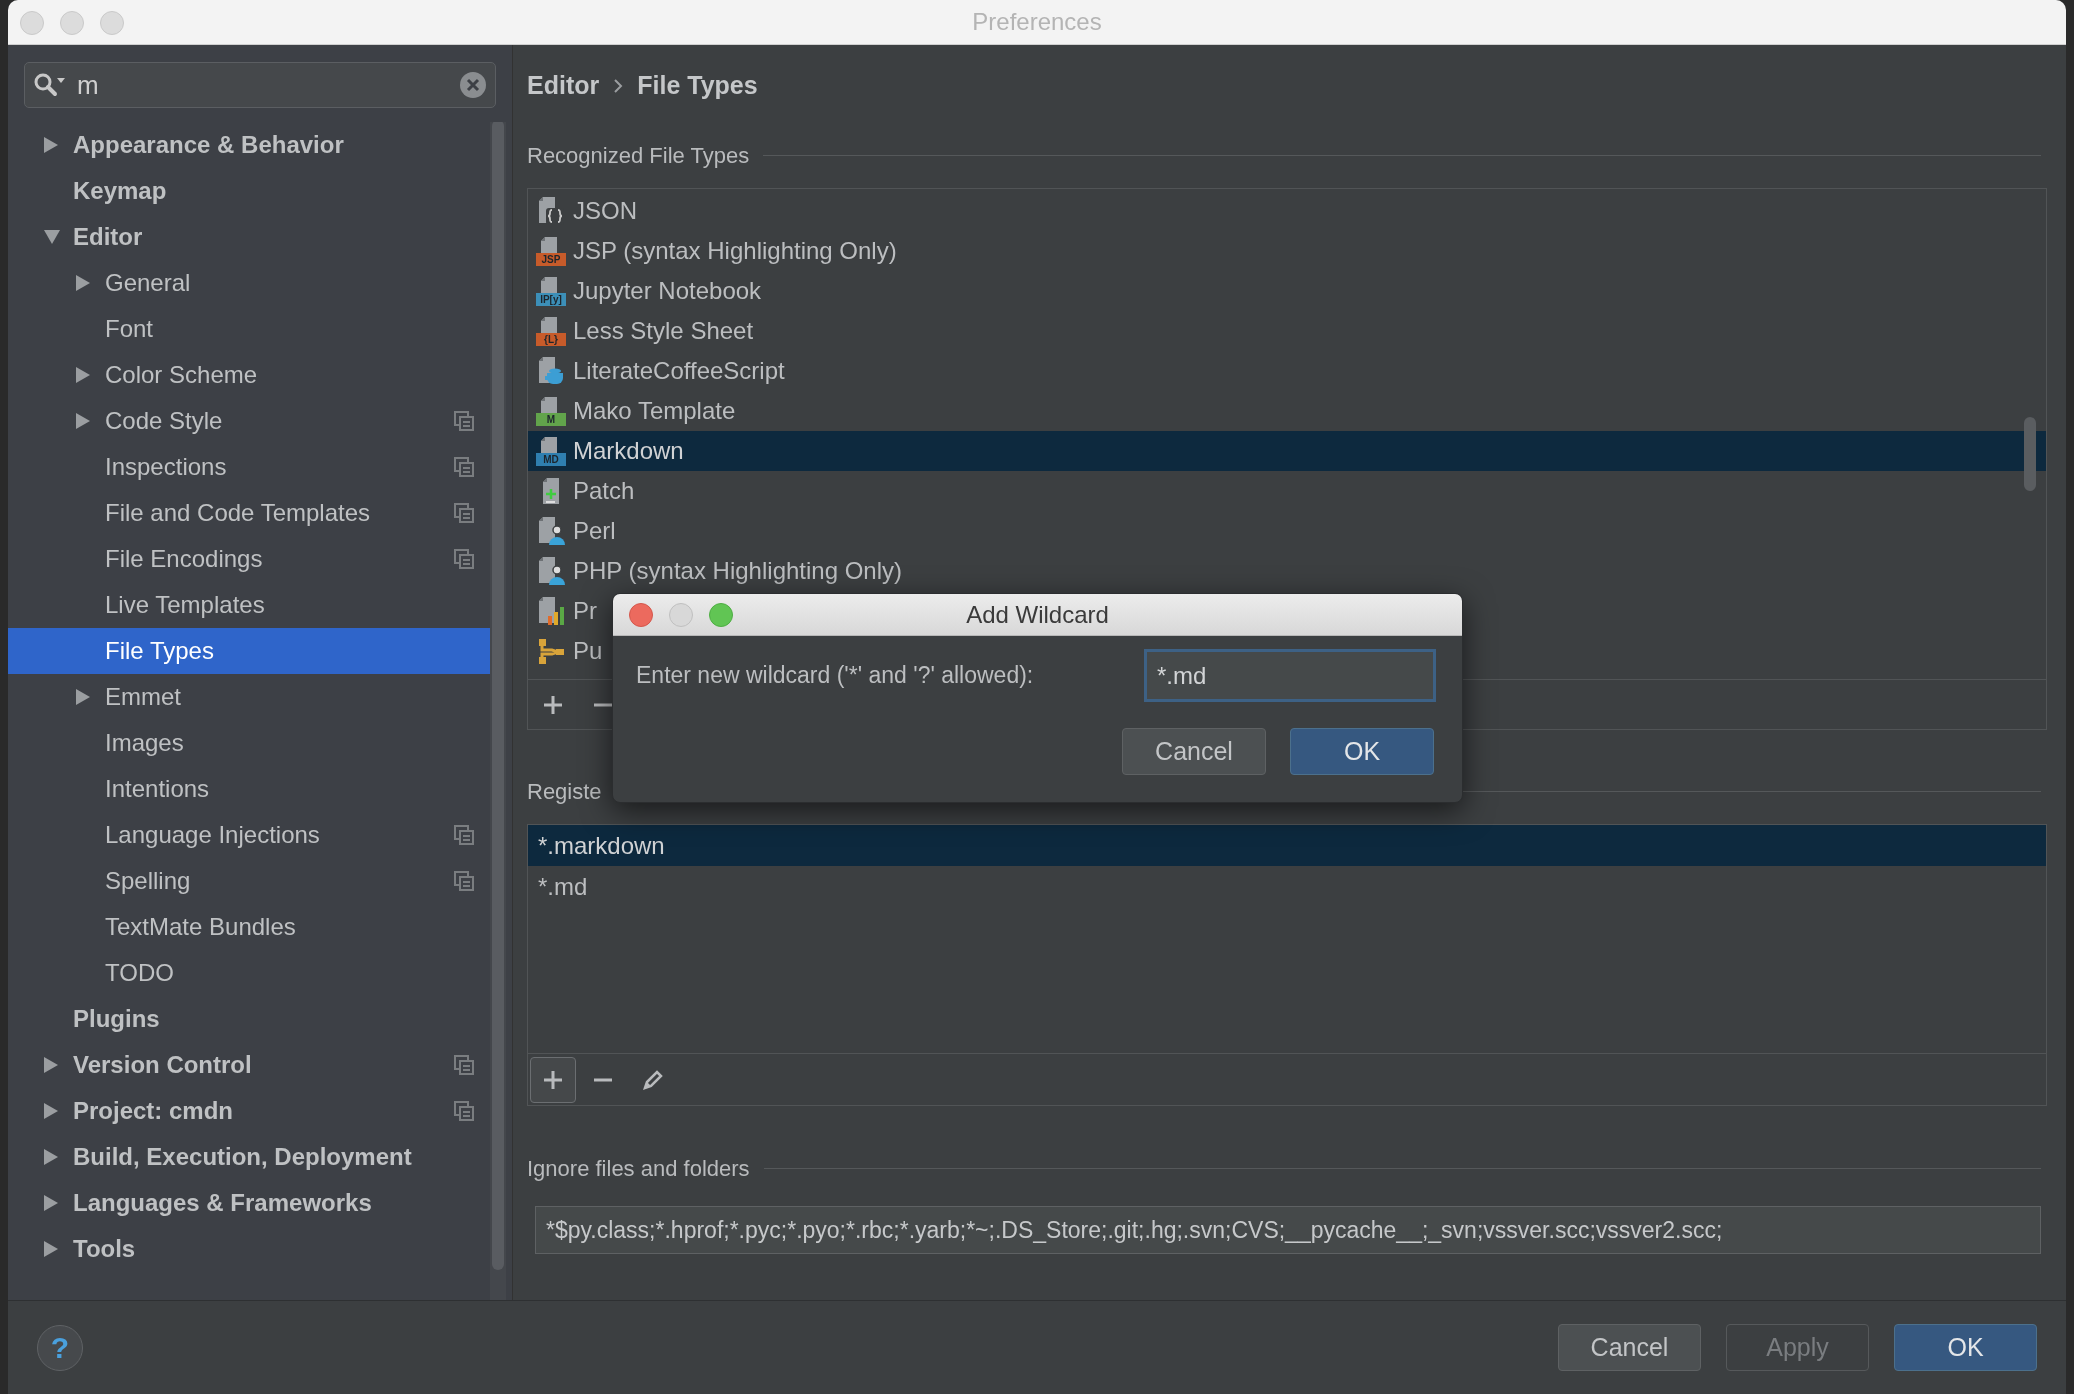 Image resolution: width=2074 pixels, height=1394 pixels. What do you see at coordinates (564, 791) in the screenshot?
I see `section-title: Registe` at bounding box center [564, 791].